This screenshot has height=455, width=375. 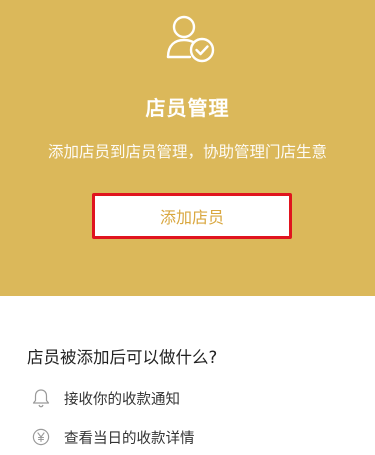 What do you see at coordinates (192, 216) in the screenshot?
I see `add-staff-button: 添加店员` at bounding box center [192, 216].